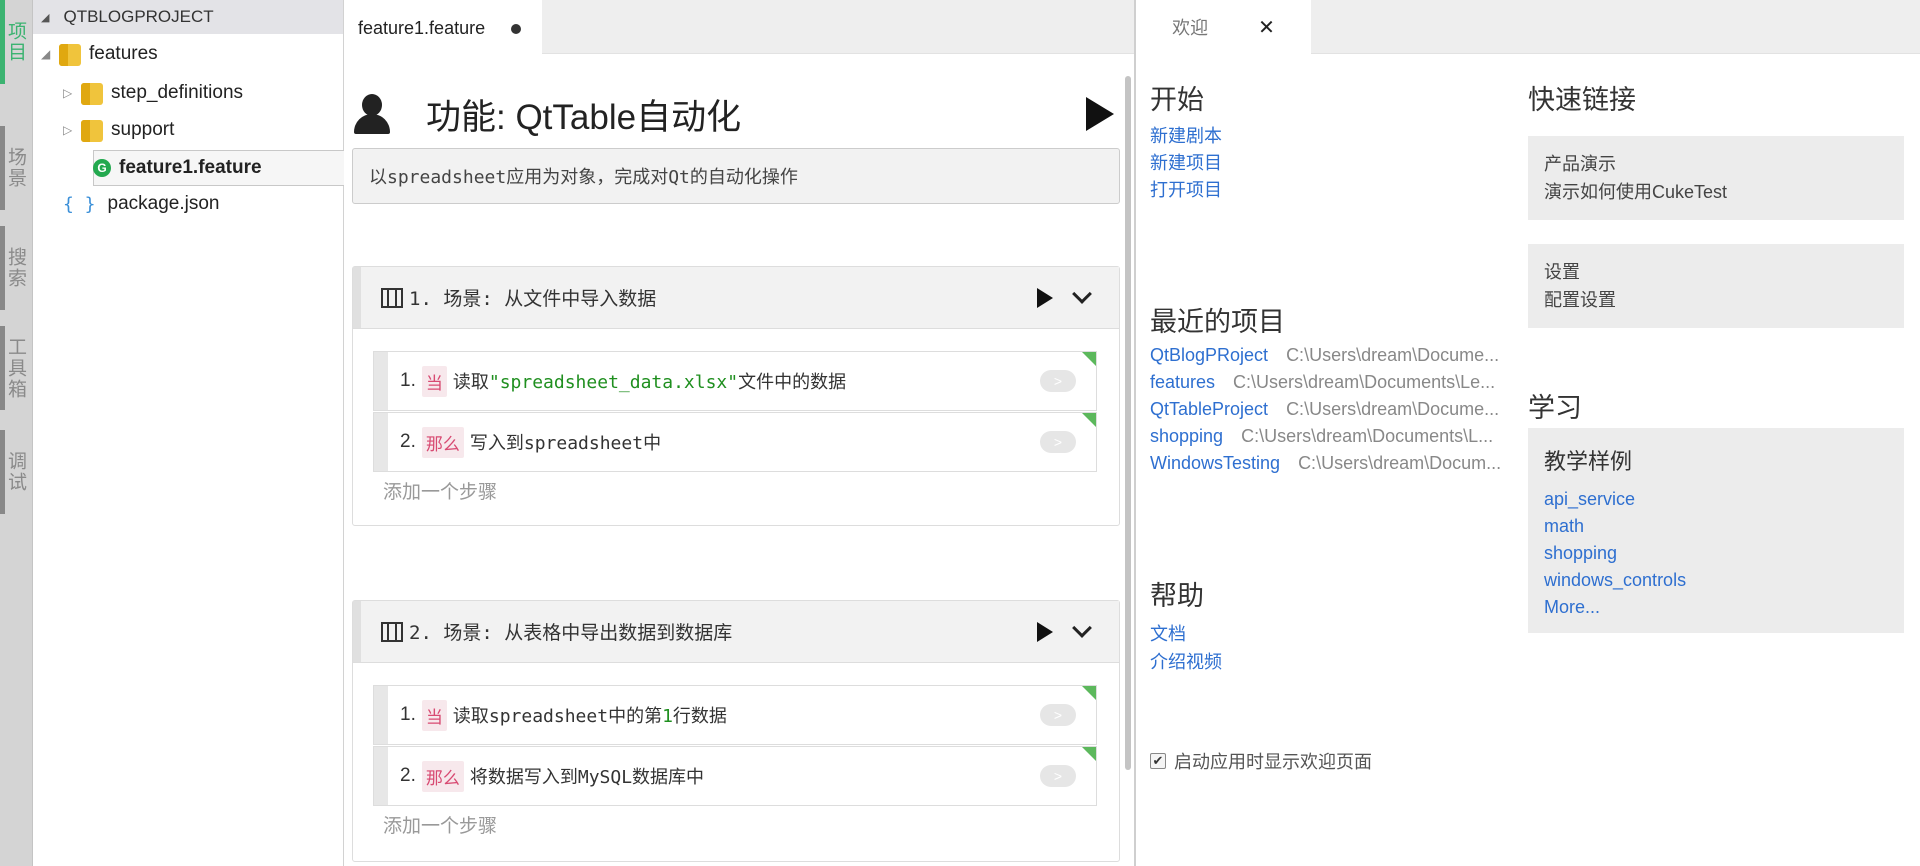 The width and height of the screenshot is (1920, 866). I want to click on recent-project-name: WindowsTesting, so click(1215, 466).